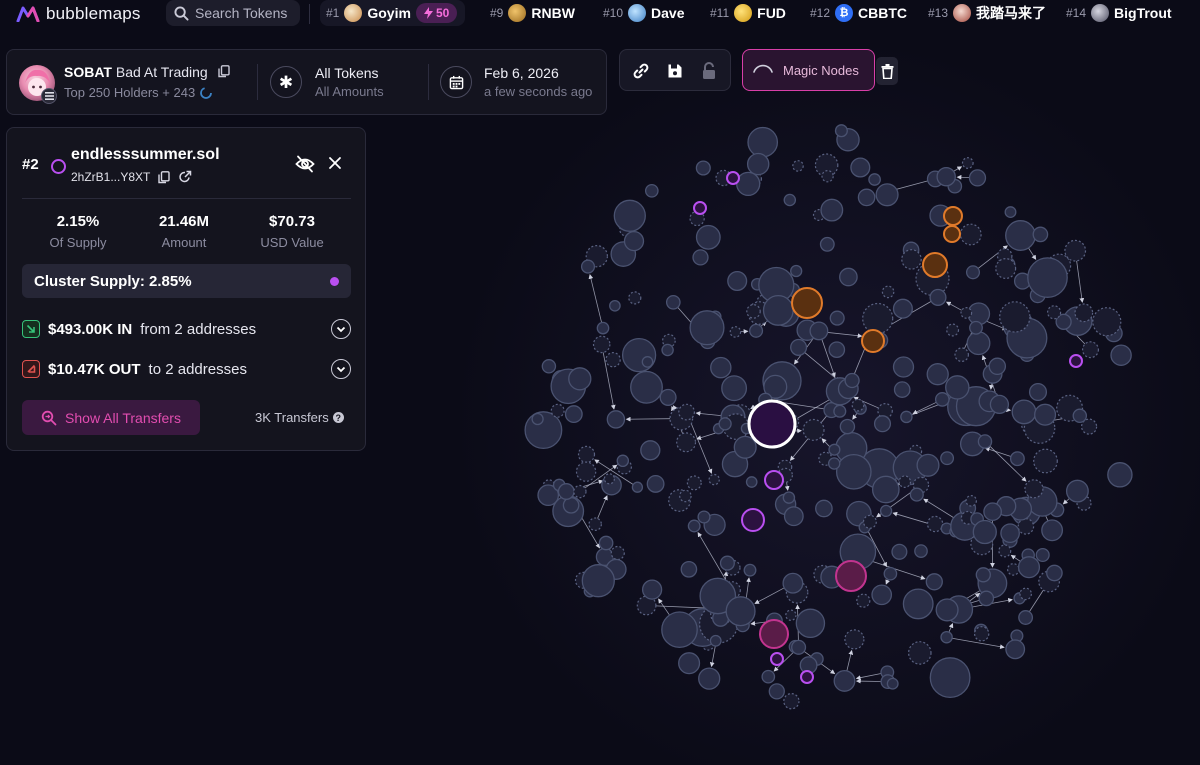 This screenshot has height=765, width=1200. I want to click on show-all-transfers-button: Show All Transfers, so click(111, 417).